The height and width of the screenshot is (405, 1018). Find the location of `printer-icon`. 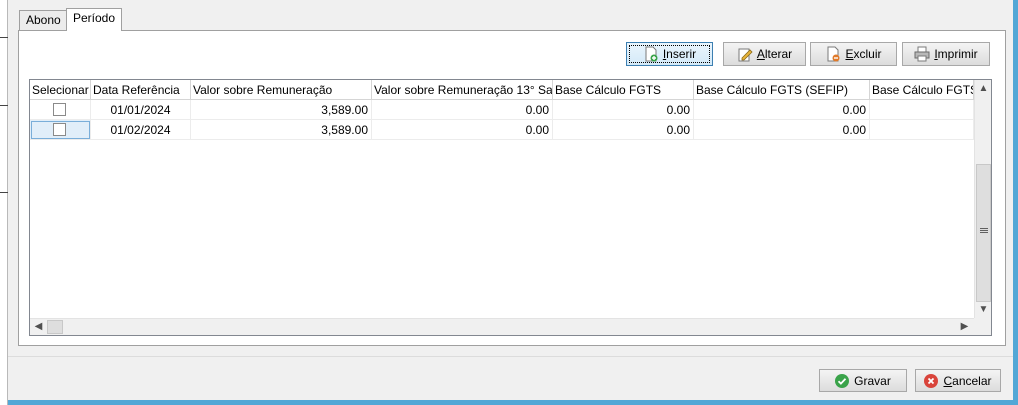

printer-icon is located at coordinates (922, 54).